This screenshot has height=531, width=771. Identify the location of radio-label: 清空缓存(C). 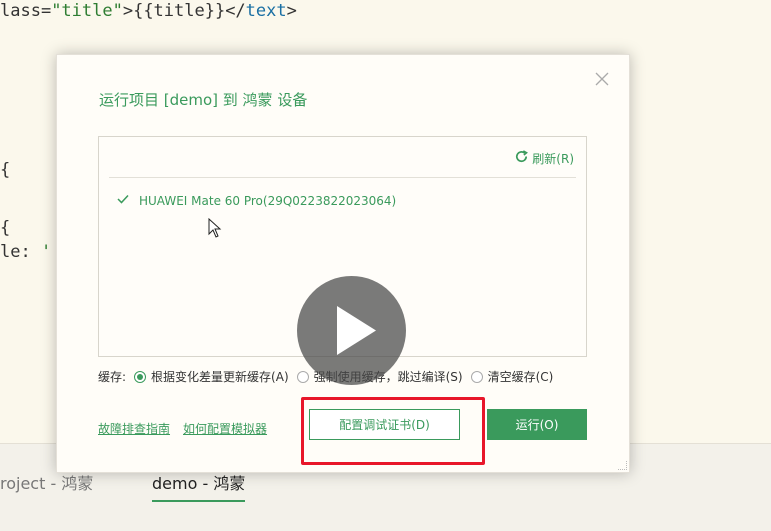
(520, 377).